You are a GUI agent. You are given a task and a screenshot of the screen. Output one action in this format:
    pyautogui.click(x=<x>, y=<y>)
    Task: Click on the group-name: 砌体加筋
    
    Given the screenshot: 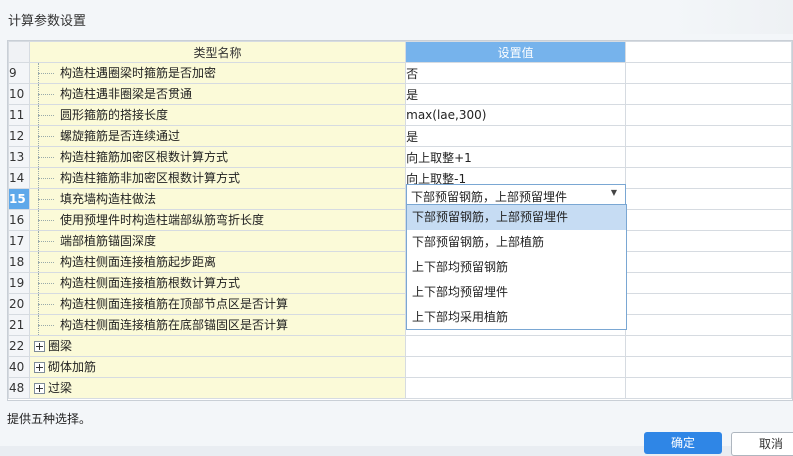 What is the action you would take?
    pyautogui.click(x=71, y=367)
    